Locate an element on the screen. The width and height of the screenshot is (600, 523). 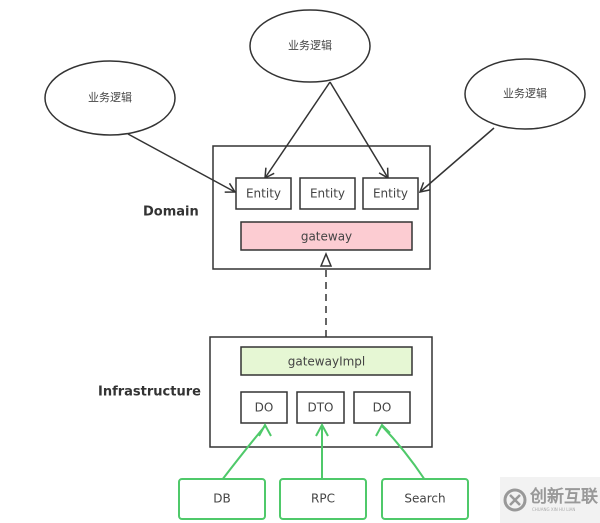
infrastructure-label: Infrastructure is located at coordinates (149, 392).